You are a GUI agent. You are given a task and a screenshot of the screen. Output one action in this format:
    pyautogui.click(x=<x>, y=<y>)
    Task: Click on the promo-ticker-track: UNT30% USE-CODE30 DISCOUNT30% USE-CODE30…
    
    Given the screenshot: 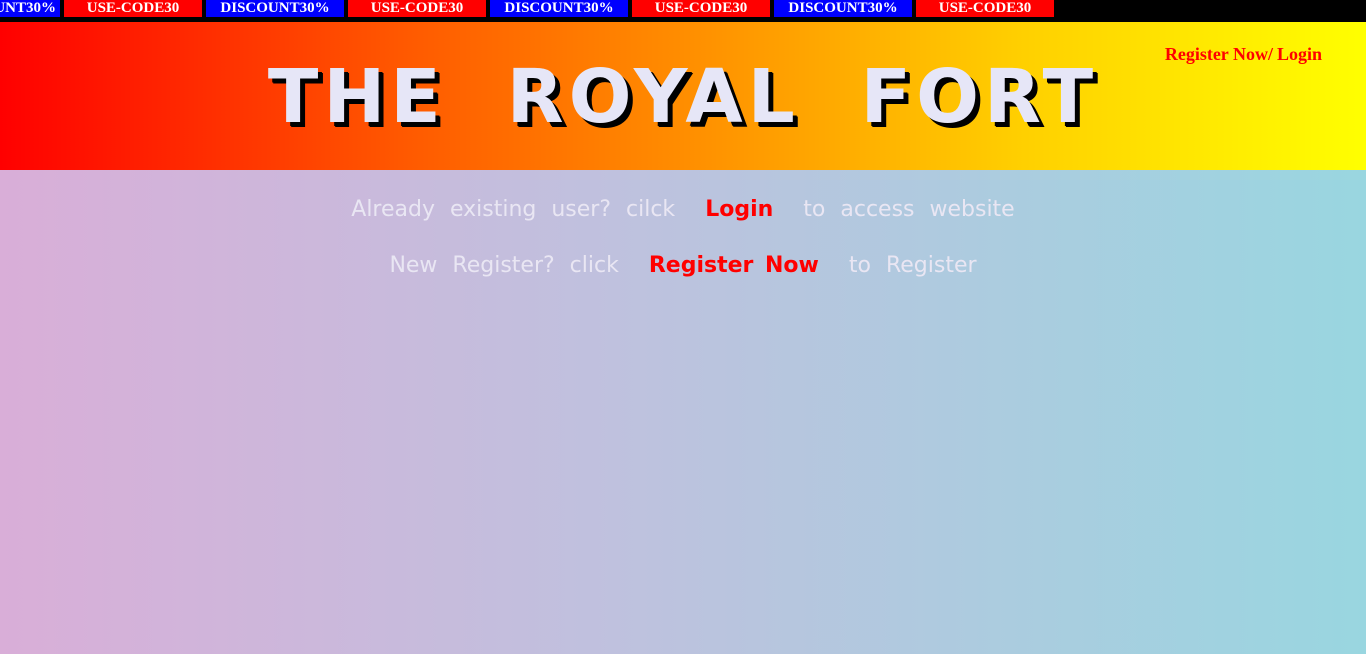 What is the action you would take?
    pyautogui.click(x=529, y=8)
    